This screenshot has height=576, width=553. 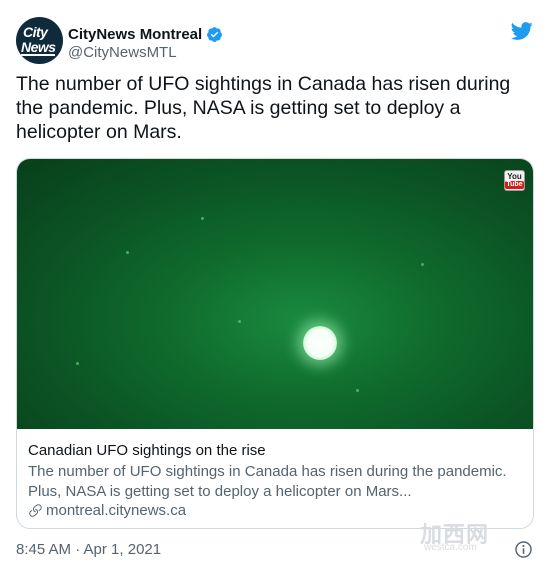 What do you see at coordinates (215, 34) in the screenshot?
I see `verified-badge-icon` at bounding box center [215, 34].